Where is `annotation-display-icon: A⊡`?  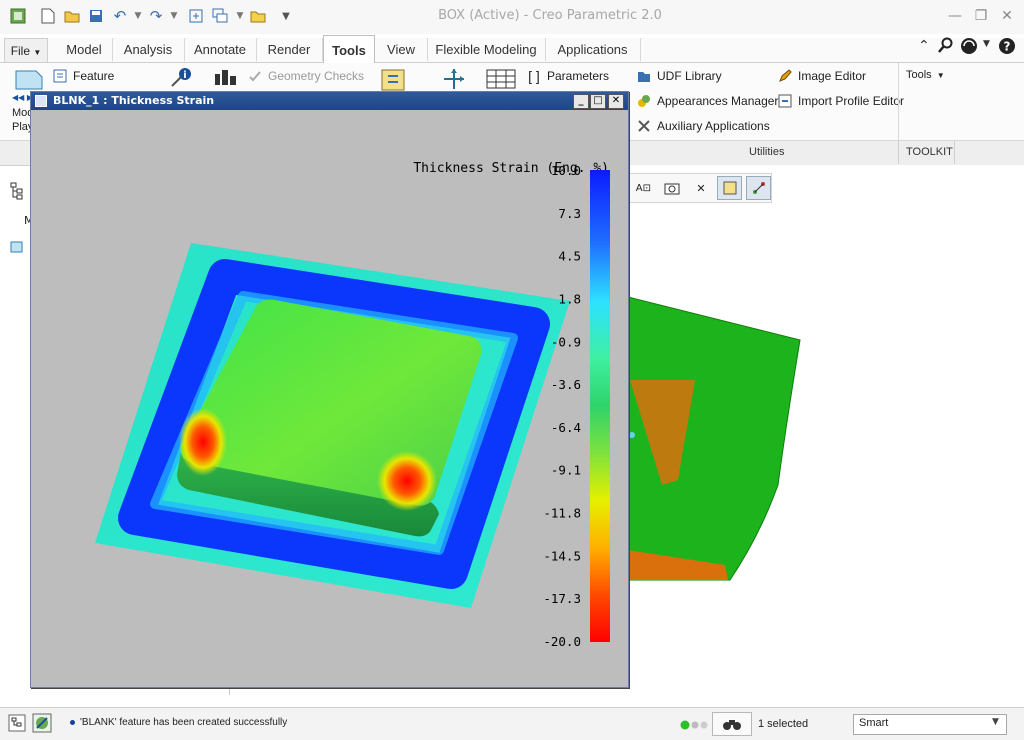 annotation-display-icon: A⊡ is located at coordinates (643, 188).